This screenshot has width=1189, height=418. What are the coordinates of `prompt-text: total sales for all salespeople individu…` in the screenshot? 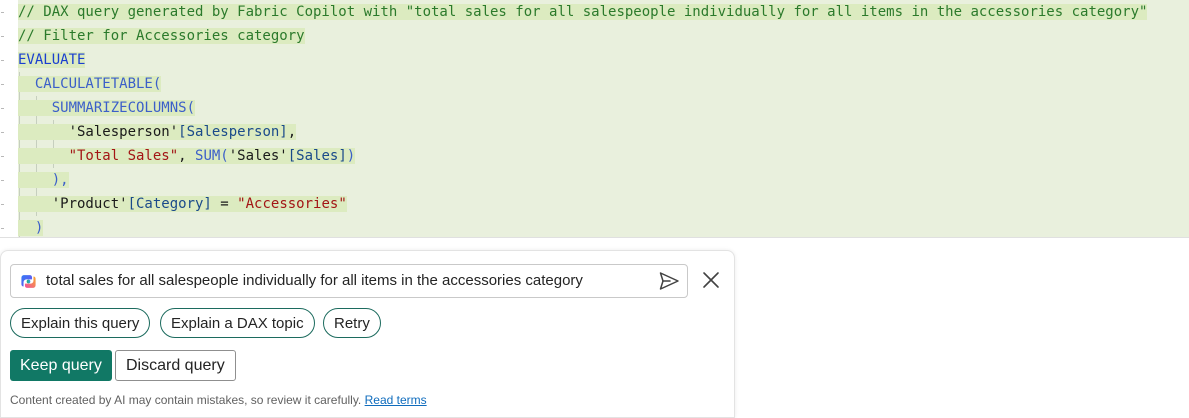 It's located at (314, 281).